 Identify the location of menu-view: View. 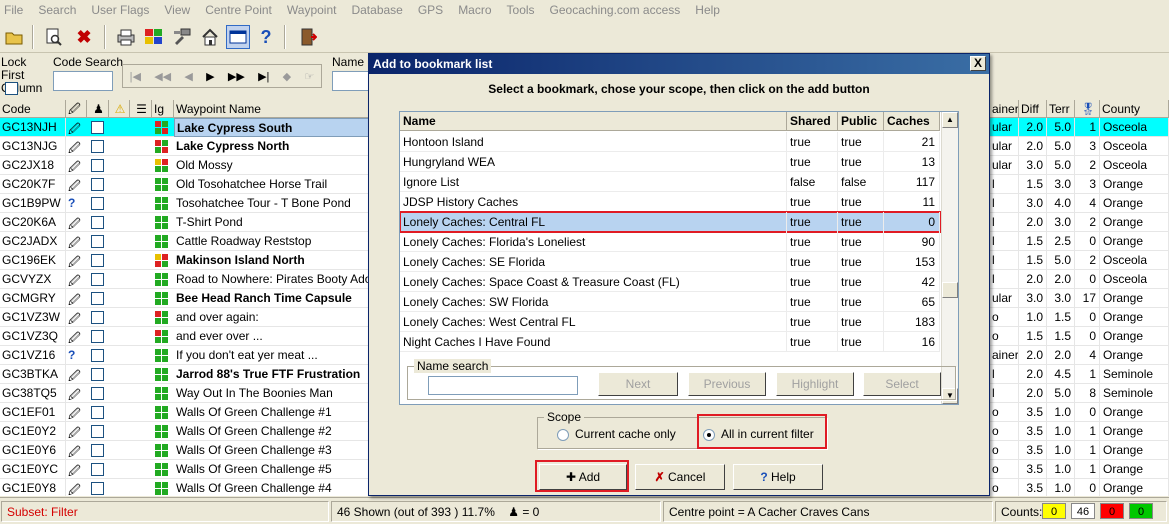
(177, 10).